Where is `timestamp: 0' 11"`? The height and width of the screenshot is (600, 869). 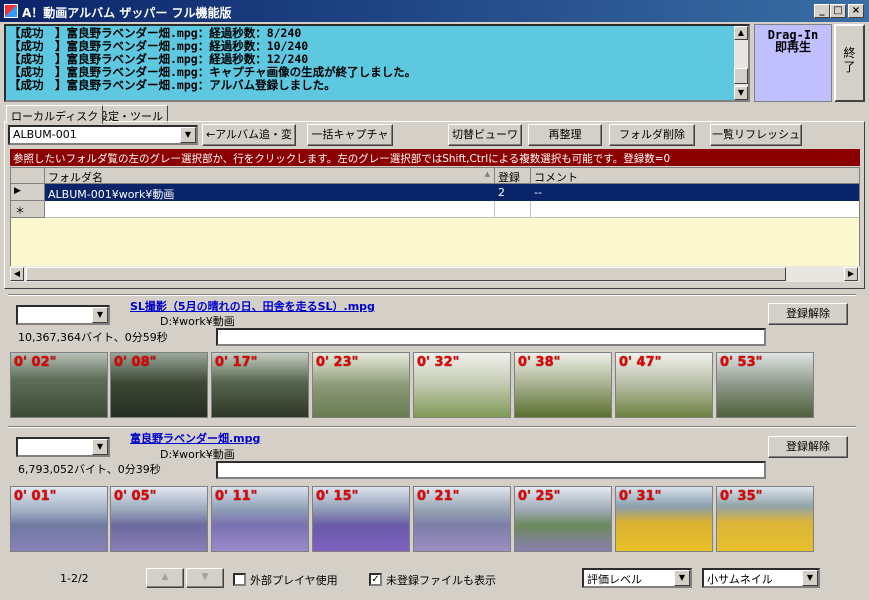 timestamp: 0' 11" is located at coordinates (236, 496).